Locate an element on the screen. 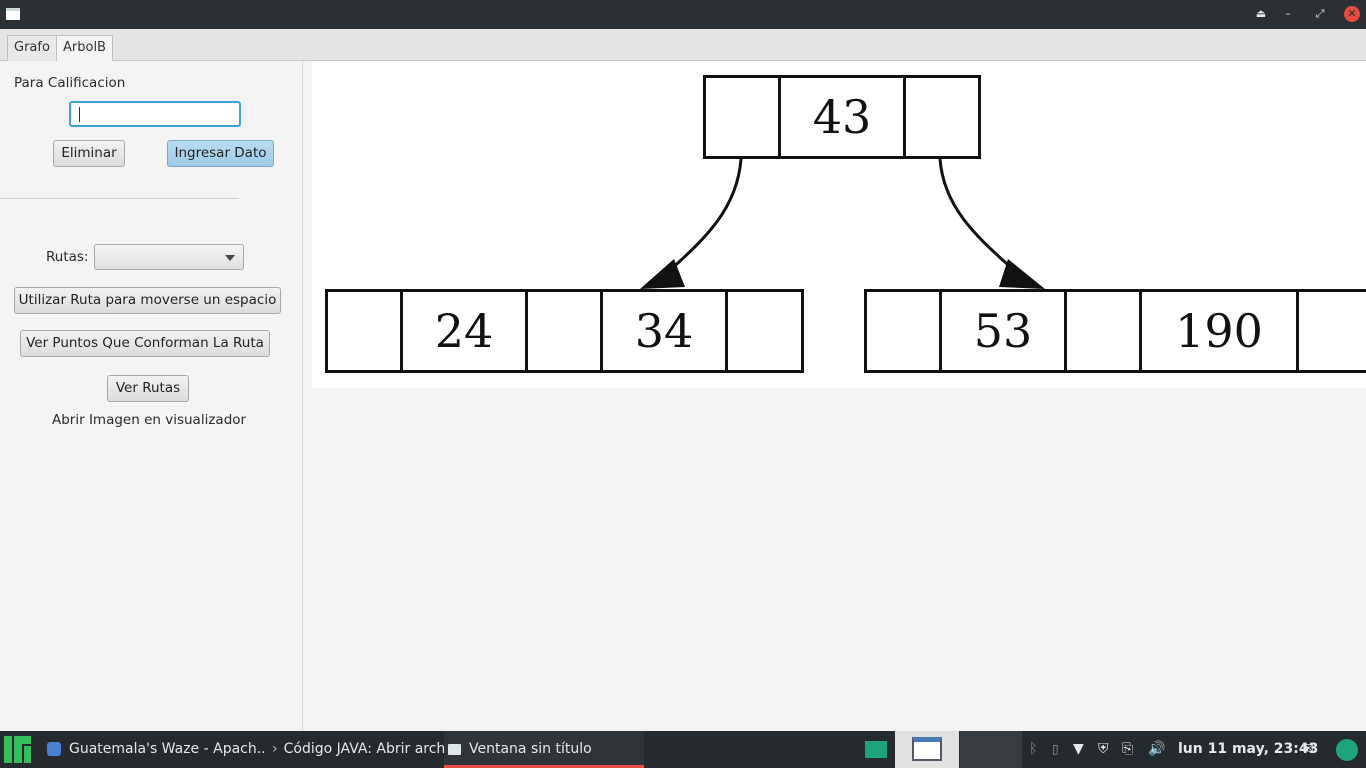 The height and width of the screenshot is (768, 1366). edge-right is located at coordinates (978, 216).